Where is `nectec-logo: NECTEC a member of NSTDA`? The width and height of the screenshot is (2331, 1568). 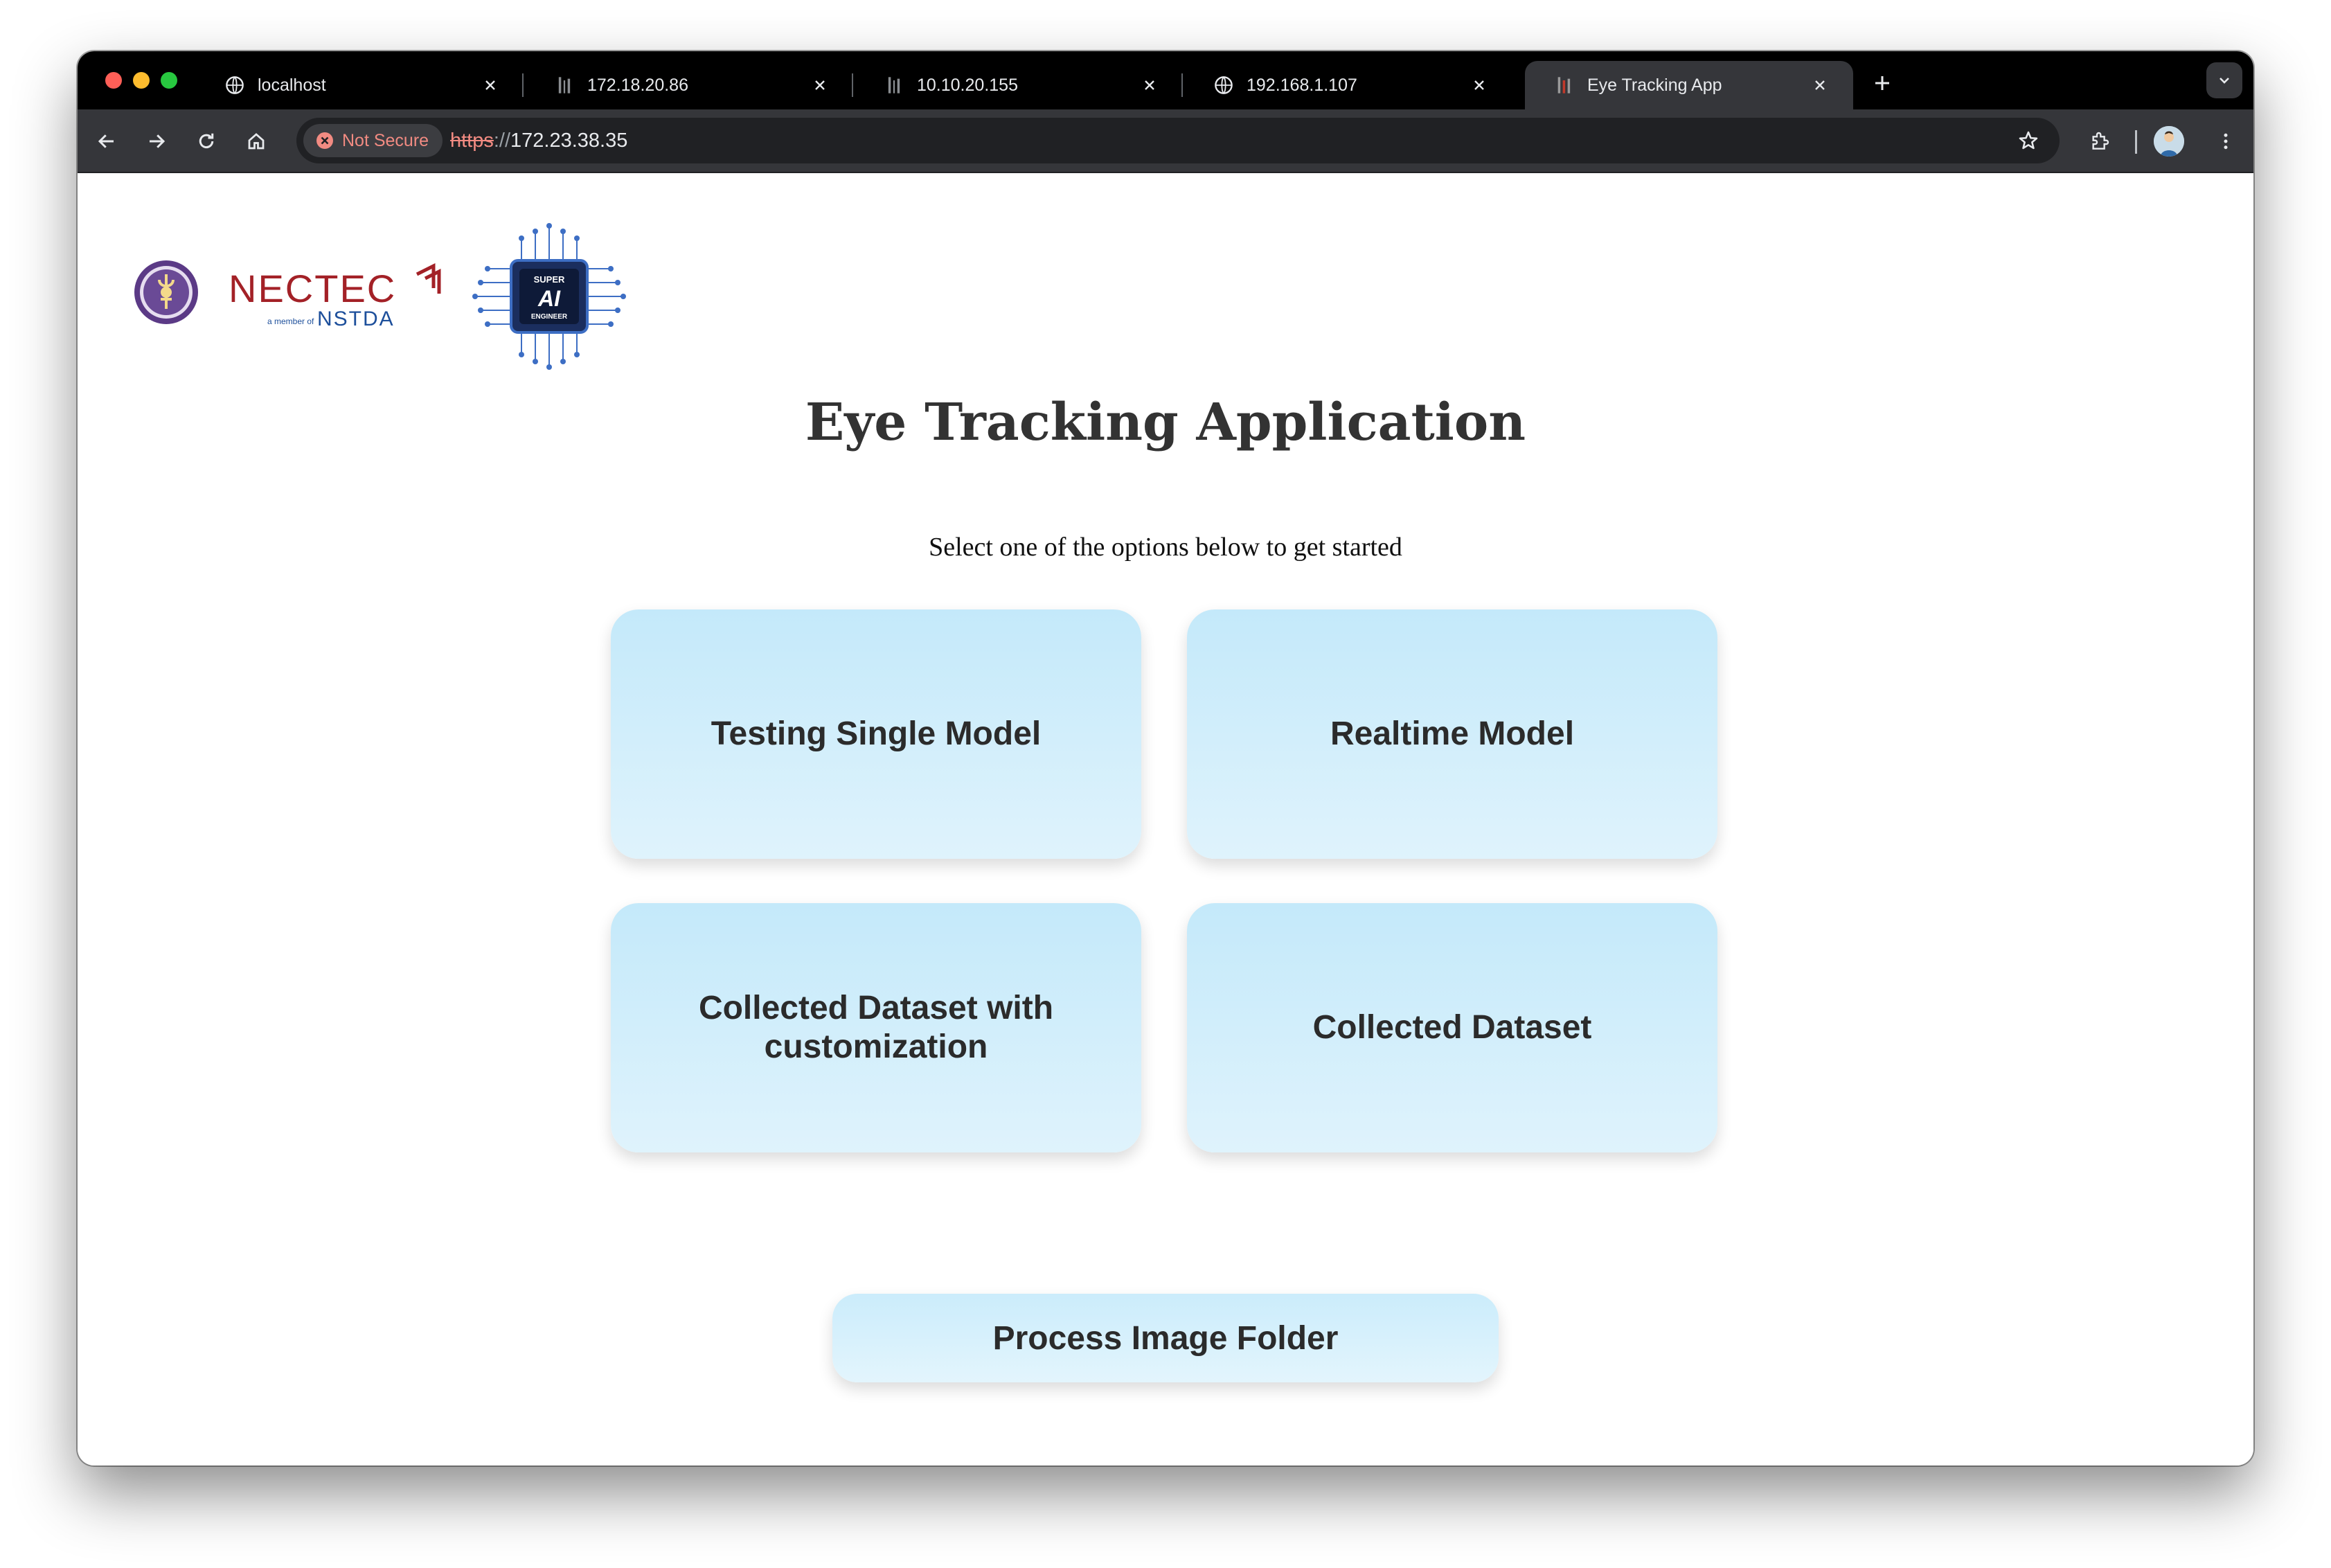
nectec-logo: NECTEC a member of NSTDA is located at coordinates (335, 296).